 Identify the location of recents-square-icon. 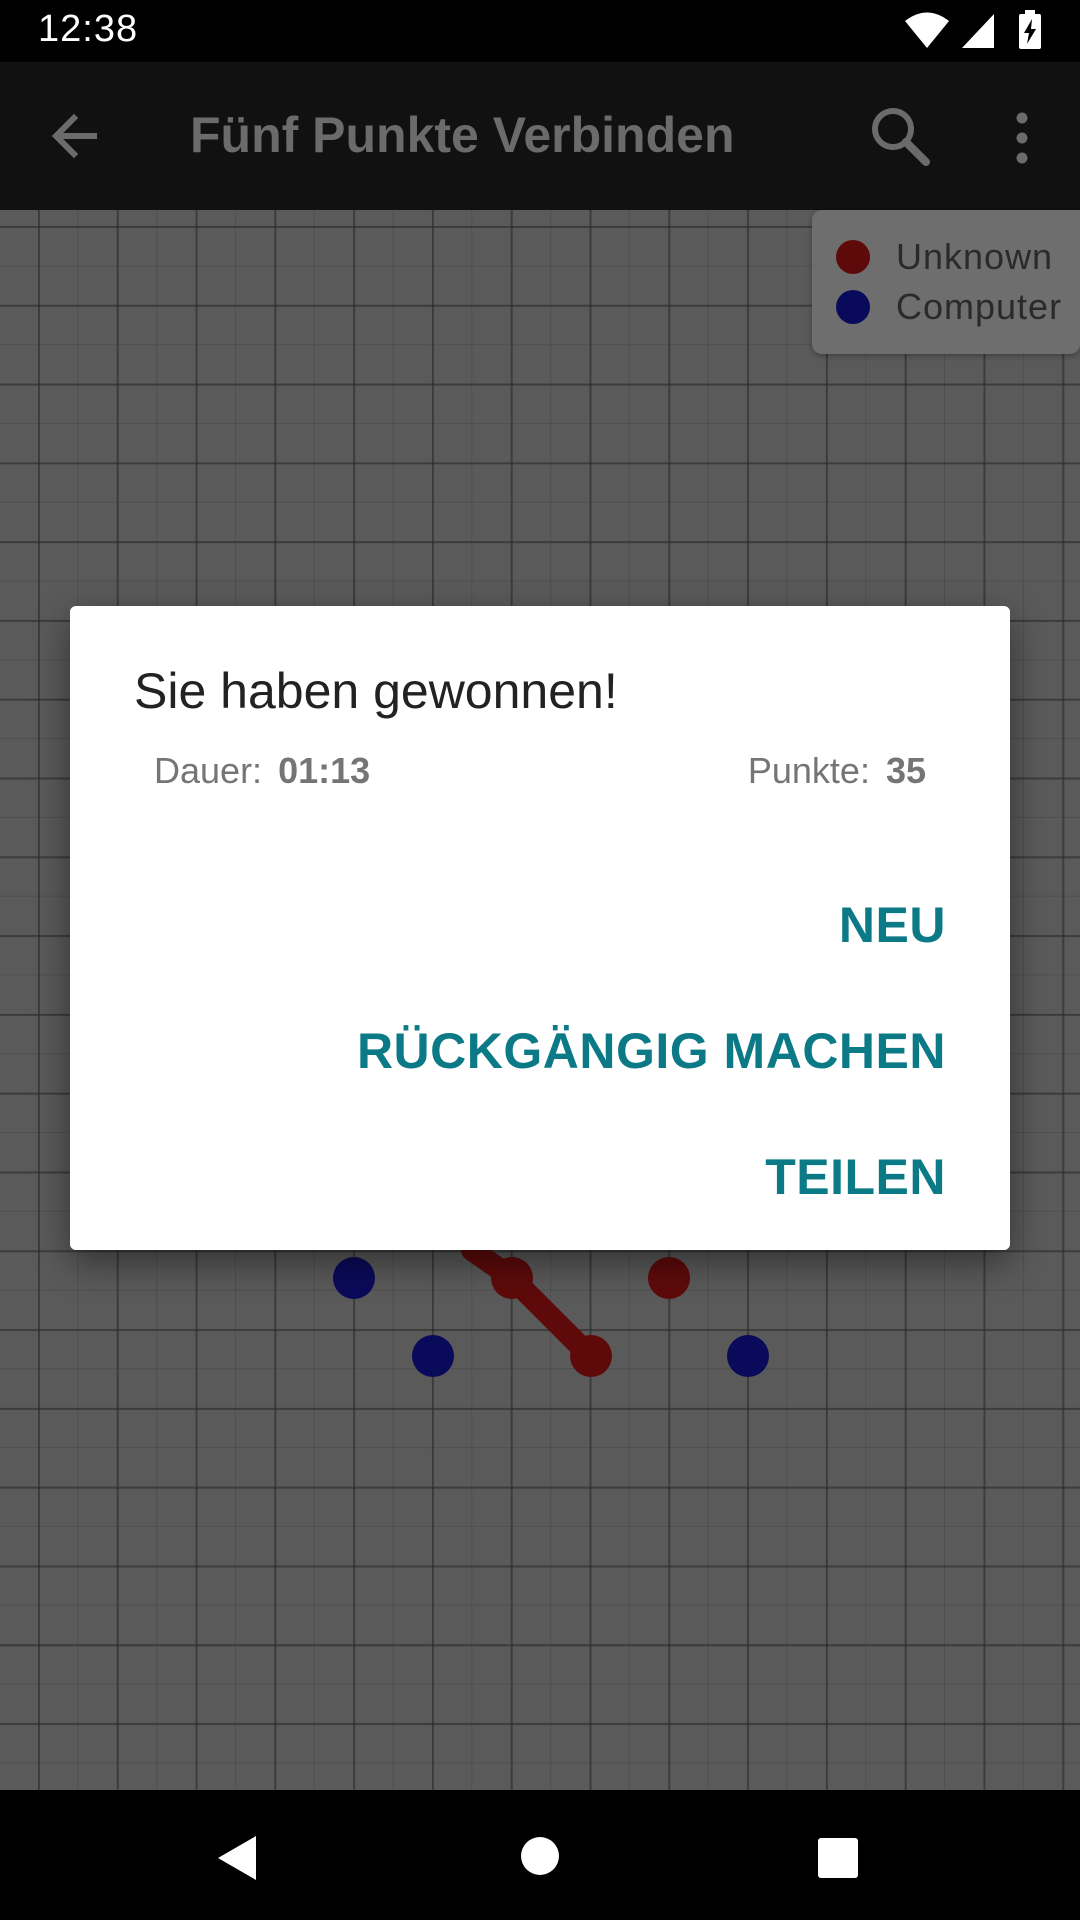
(838, 1858).